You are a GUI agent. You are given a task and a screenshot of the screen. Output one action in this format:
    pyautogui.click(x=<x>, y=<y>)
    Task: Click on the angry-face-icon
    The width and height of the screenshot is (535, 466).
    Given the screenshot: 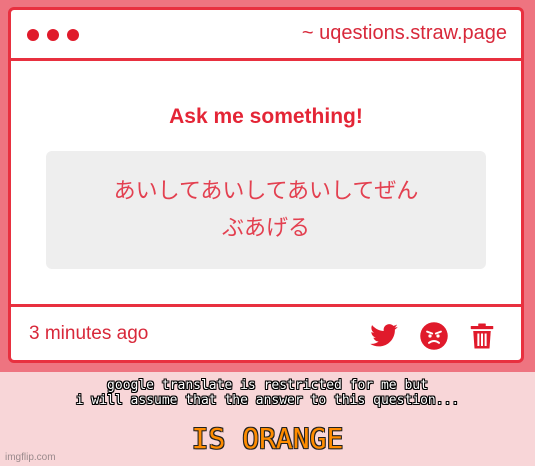 What is the action you would take?
    pyautogui.click(x=434, y=336)
    